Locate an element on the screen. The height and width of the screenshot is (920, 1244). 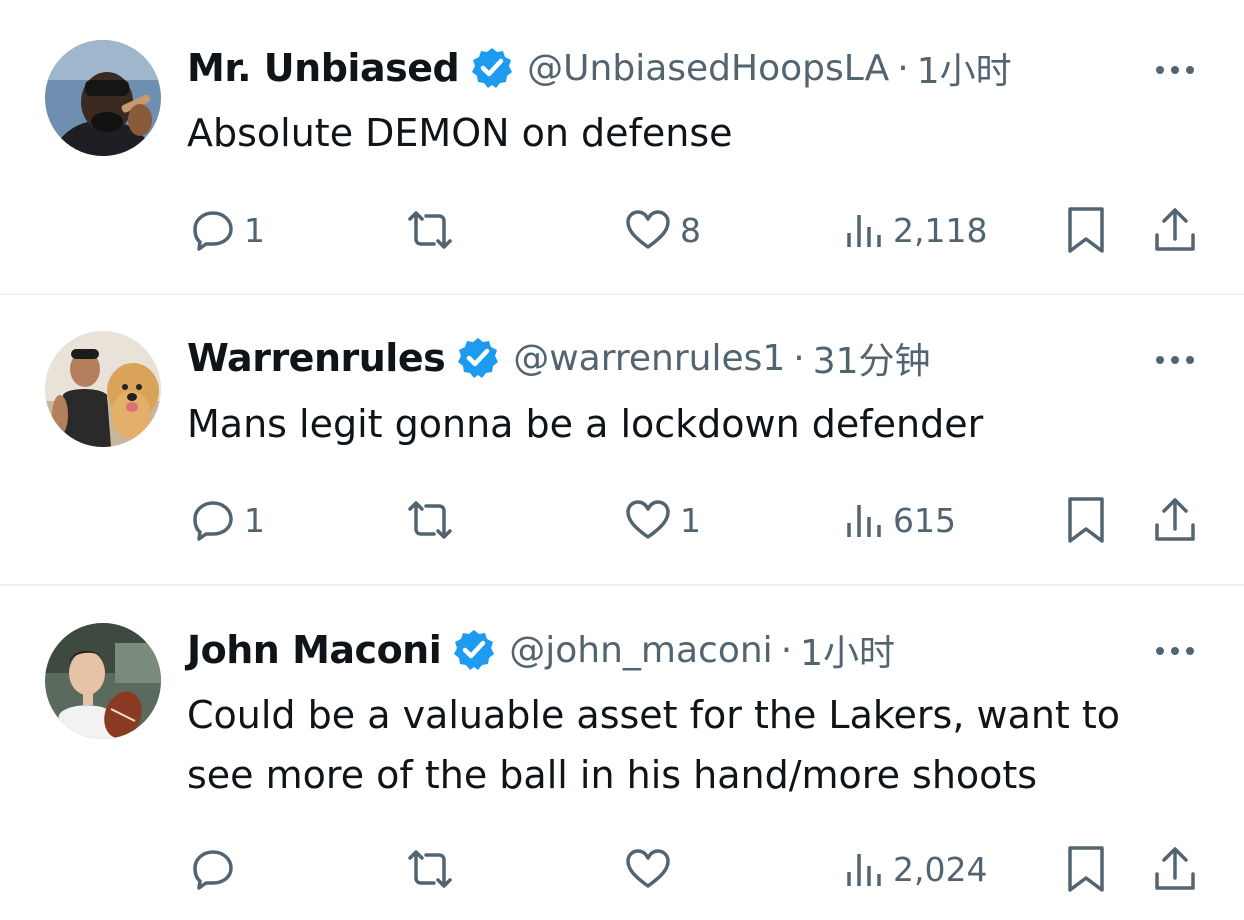
action-bar: 1 1 615 is located at coordinates (622, 520).